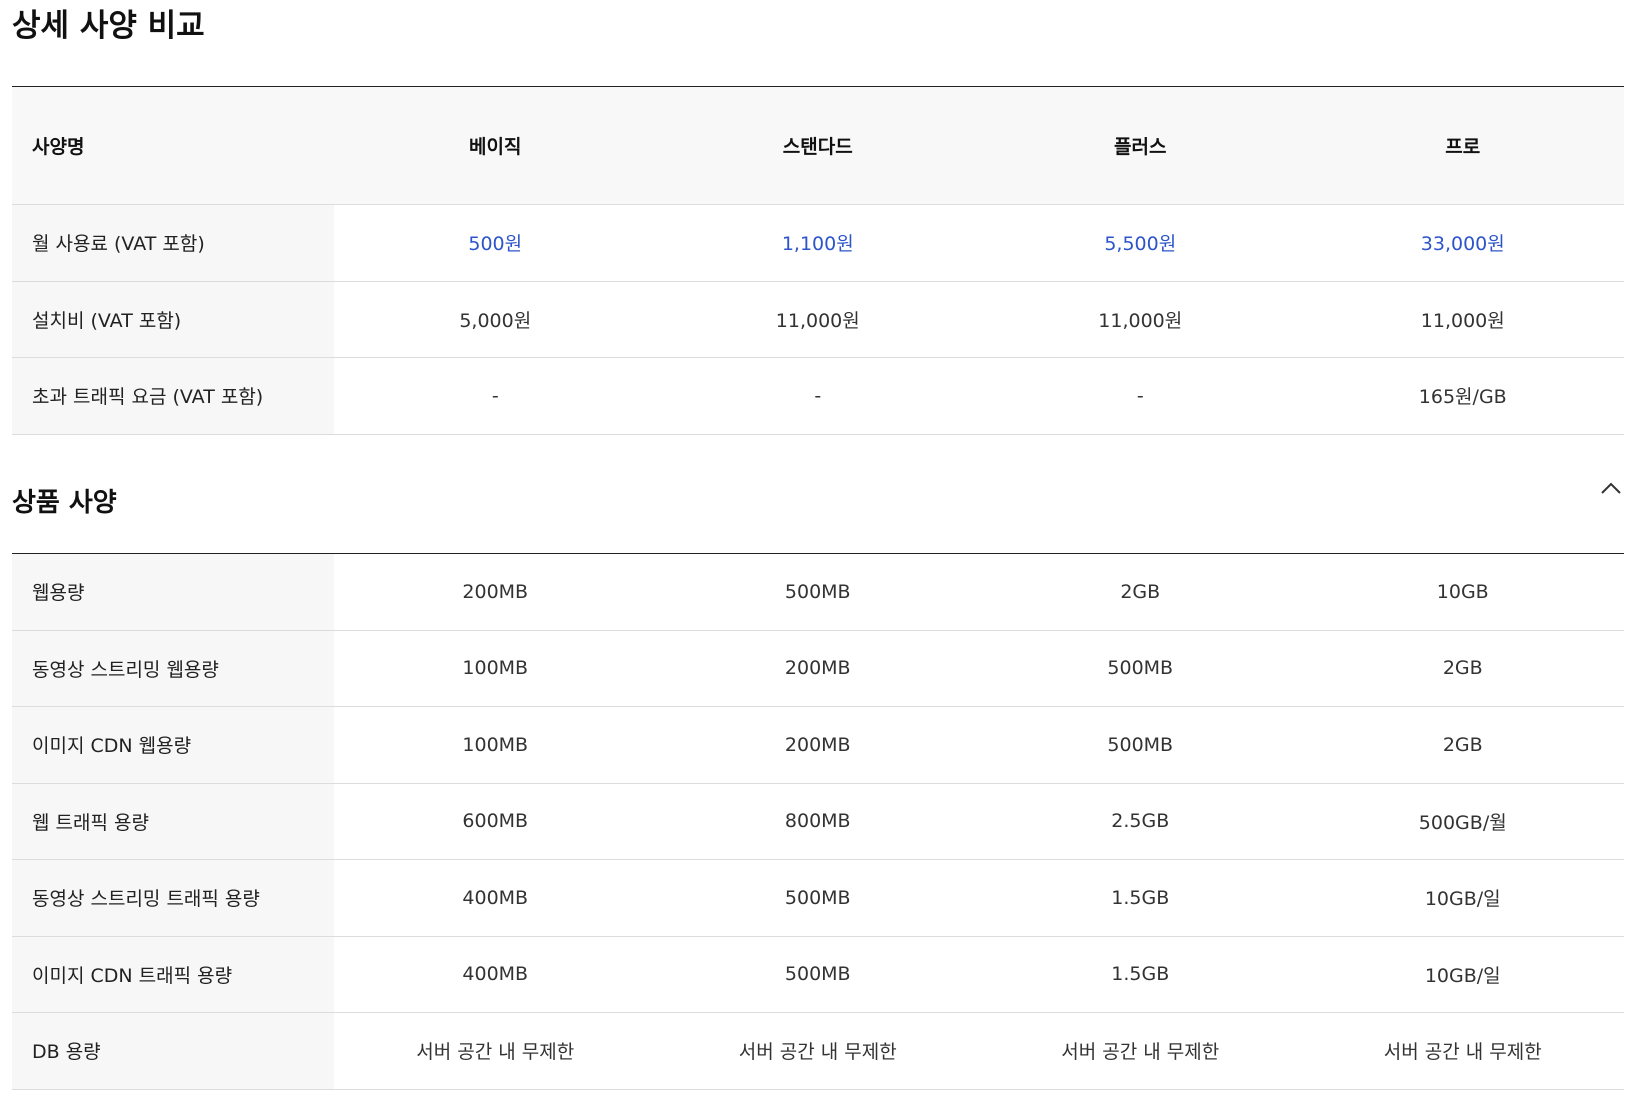 The height and width of the screenshot is (1097, 1636). I want to click on chevron-up-icon, so click(1611, 488).